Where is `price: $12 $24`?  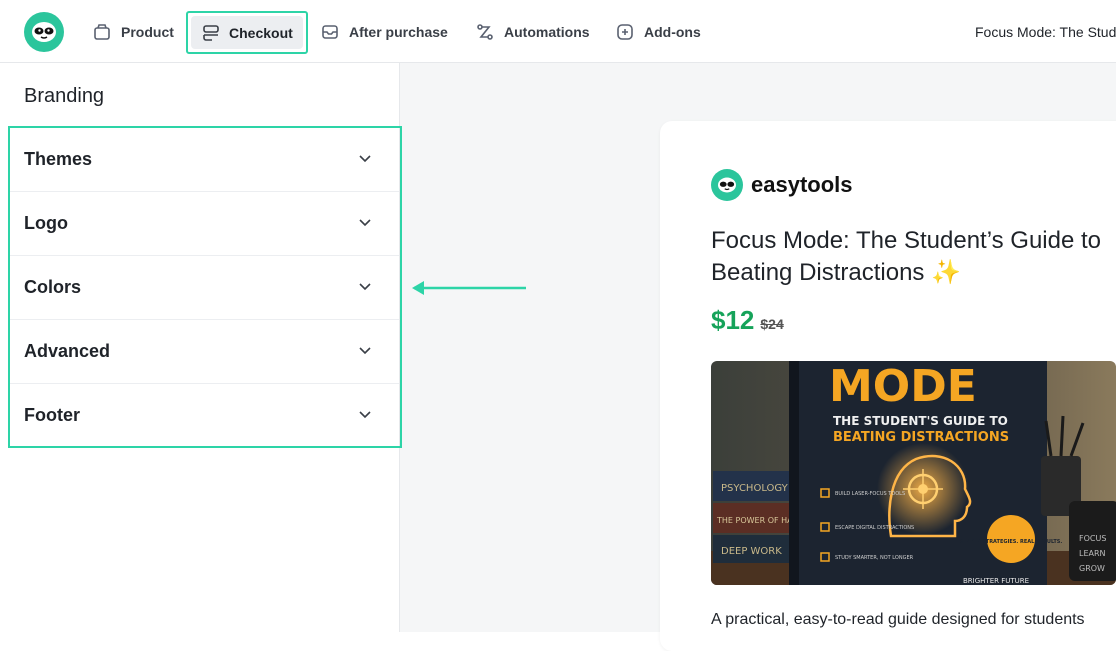 price: $12 $24 is located at coordinates (747, 320).